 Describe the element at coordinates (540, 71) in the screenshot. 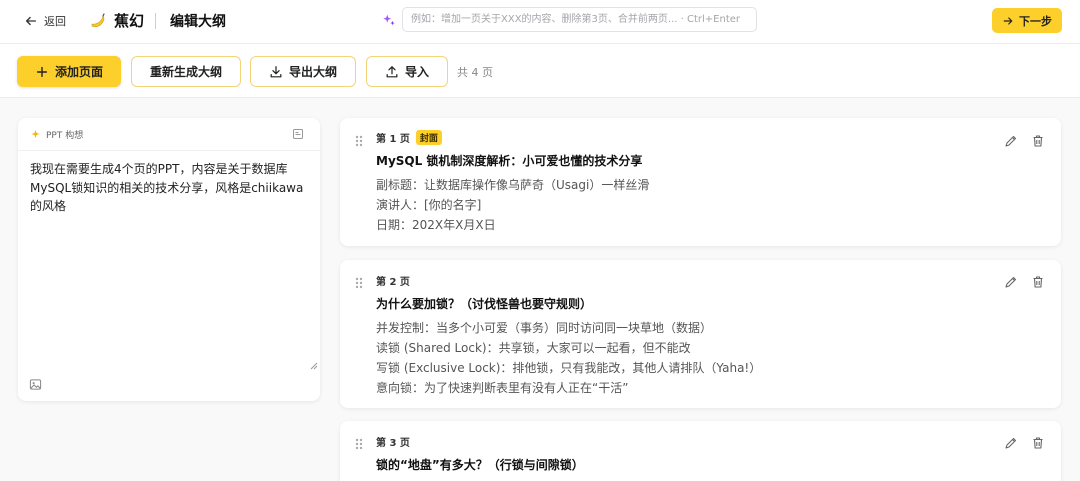

I see `toolbar: 添加页面 重新生成大纲 导出大纲 导入 共 4 页` at that location.